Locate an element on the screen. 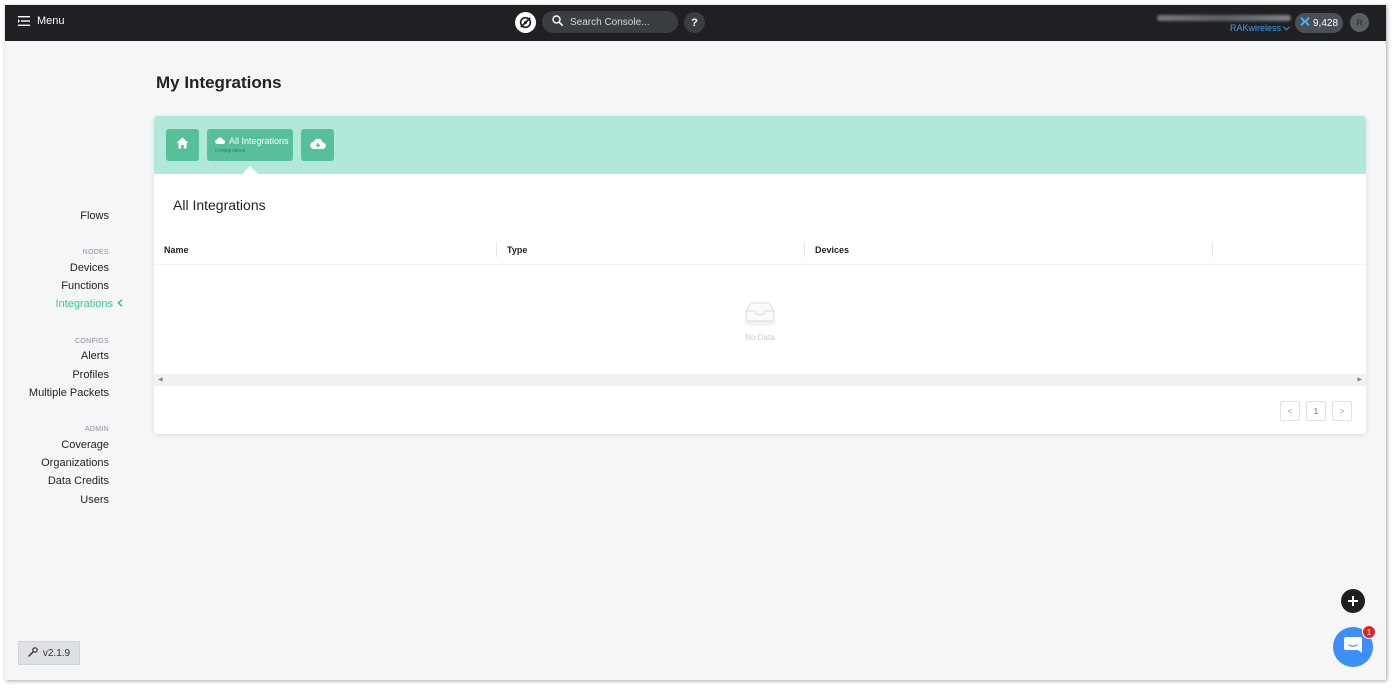 The image size is (1394, 688). sidebar-item-organizations: Organizations is located at coordinates (75, 463).